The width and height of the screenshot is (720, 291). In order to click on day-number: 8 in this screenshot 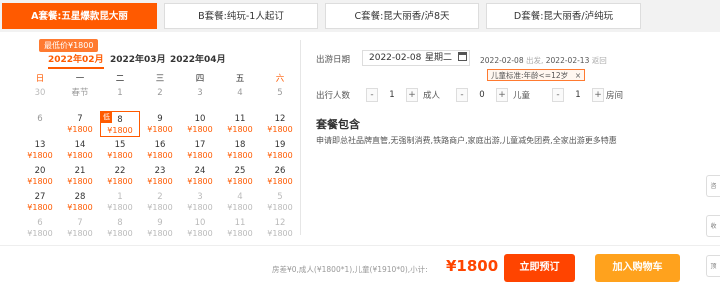, I will do `click(120, 223)`.